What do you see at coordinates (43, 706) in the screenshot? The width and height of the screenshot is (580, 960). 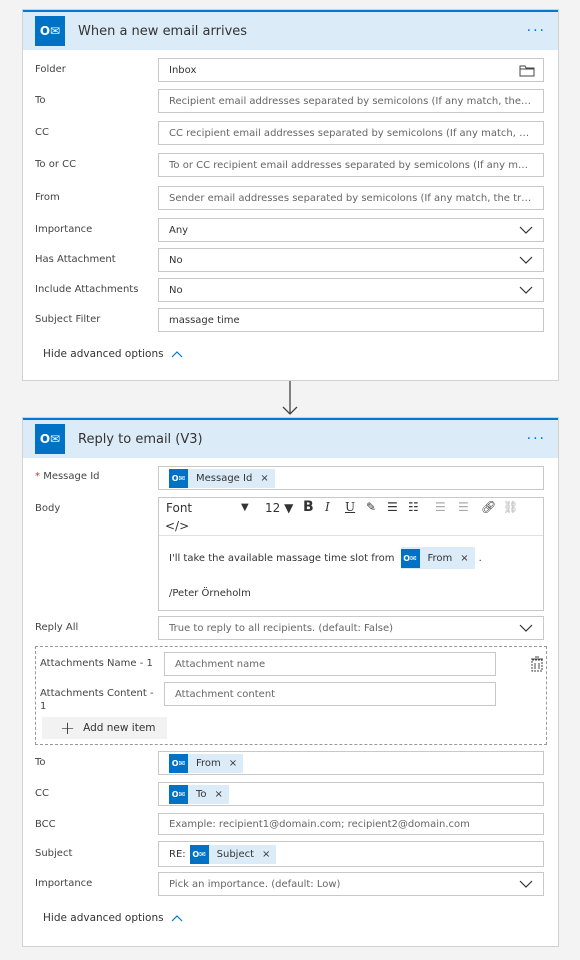 I see `attachment-content-label-line2: 1` at bounding box center [43, 706].